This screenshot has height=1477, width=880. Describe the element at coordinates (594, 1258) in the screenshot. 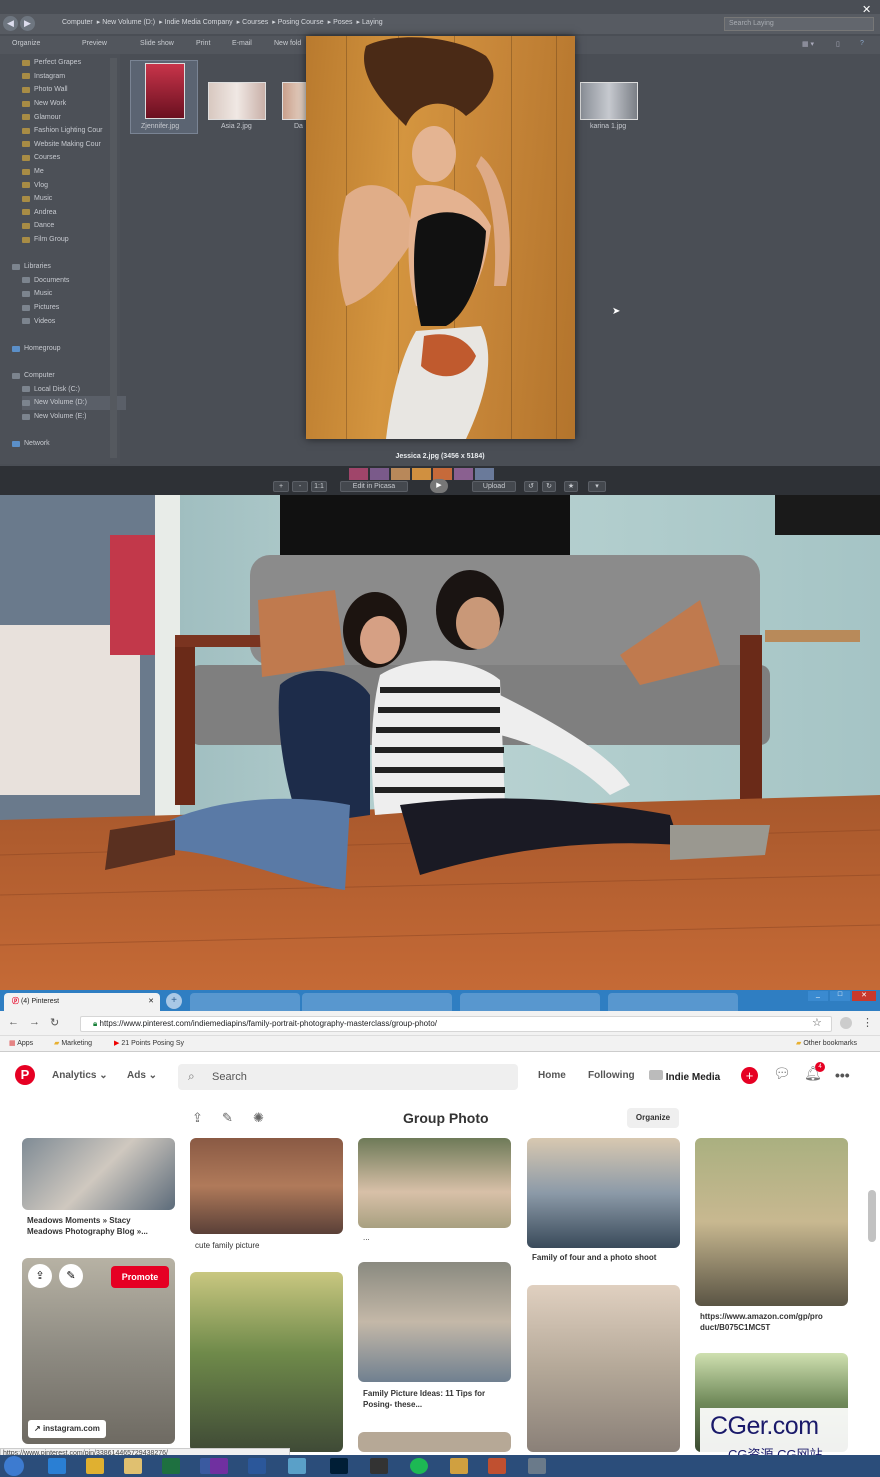

I see `pin-caption: Family of four and a photo shoot` at that location.